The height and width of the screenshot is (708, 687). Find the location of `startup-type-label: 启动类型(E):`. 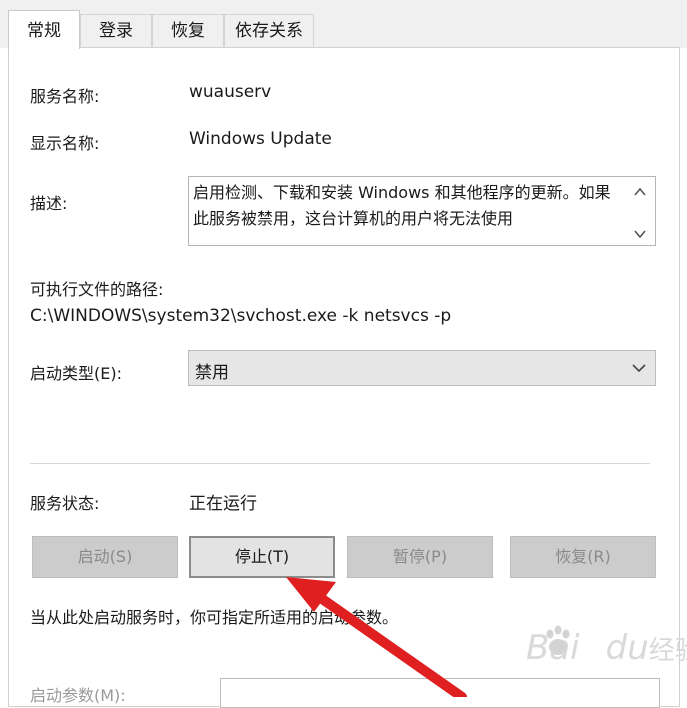

startup-type-label: 启动类型(E): is located at coordinates (76, 373).